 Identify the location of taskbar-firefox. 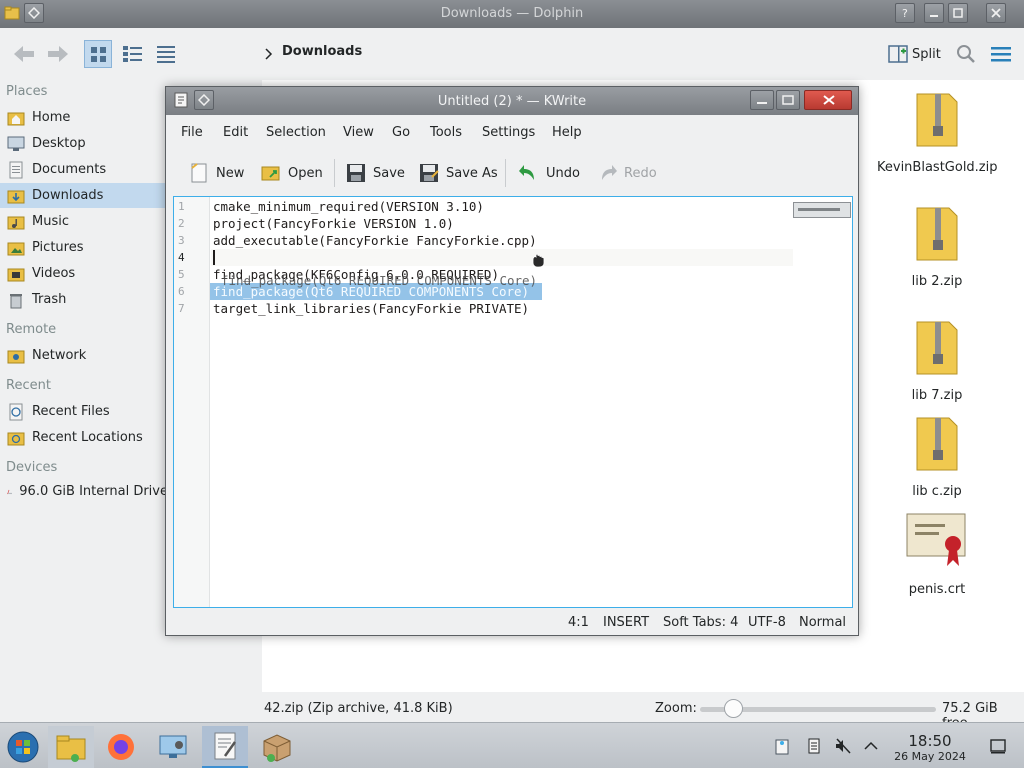
(121, 747).